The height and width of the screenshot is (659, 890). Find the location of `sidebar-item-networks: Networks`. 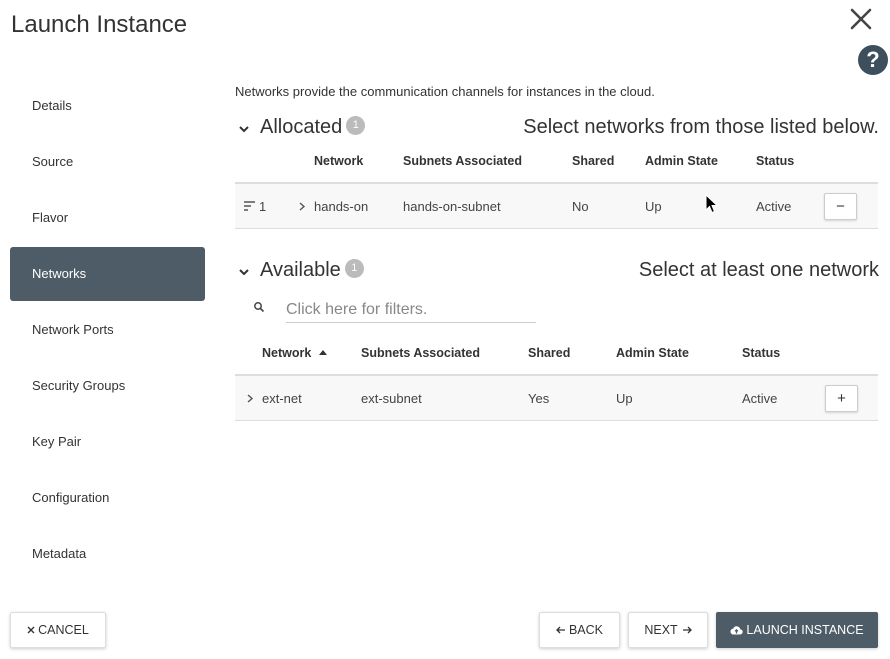

sidebar-item-networks: Networks is located at coordinates (107, 274).